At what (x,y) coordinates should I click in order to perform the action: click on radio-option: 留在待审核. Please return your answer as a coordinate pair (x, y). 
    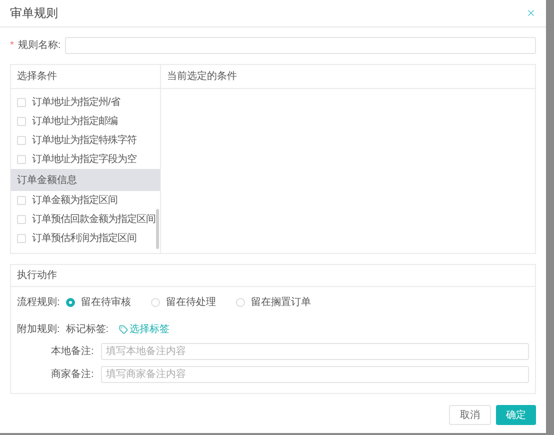
    Looking at the image, I should click on (98, 302).